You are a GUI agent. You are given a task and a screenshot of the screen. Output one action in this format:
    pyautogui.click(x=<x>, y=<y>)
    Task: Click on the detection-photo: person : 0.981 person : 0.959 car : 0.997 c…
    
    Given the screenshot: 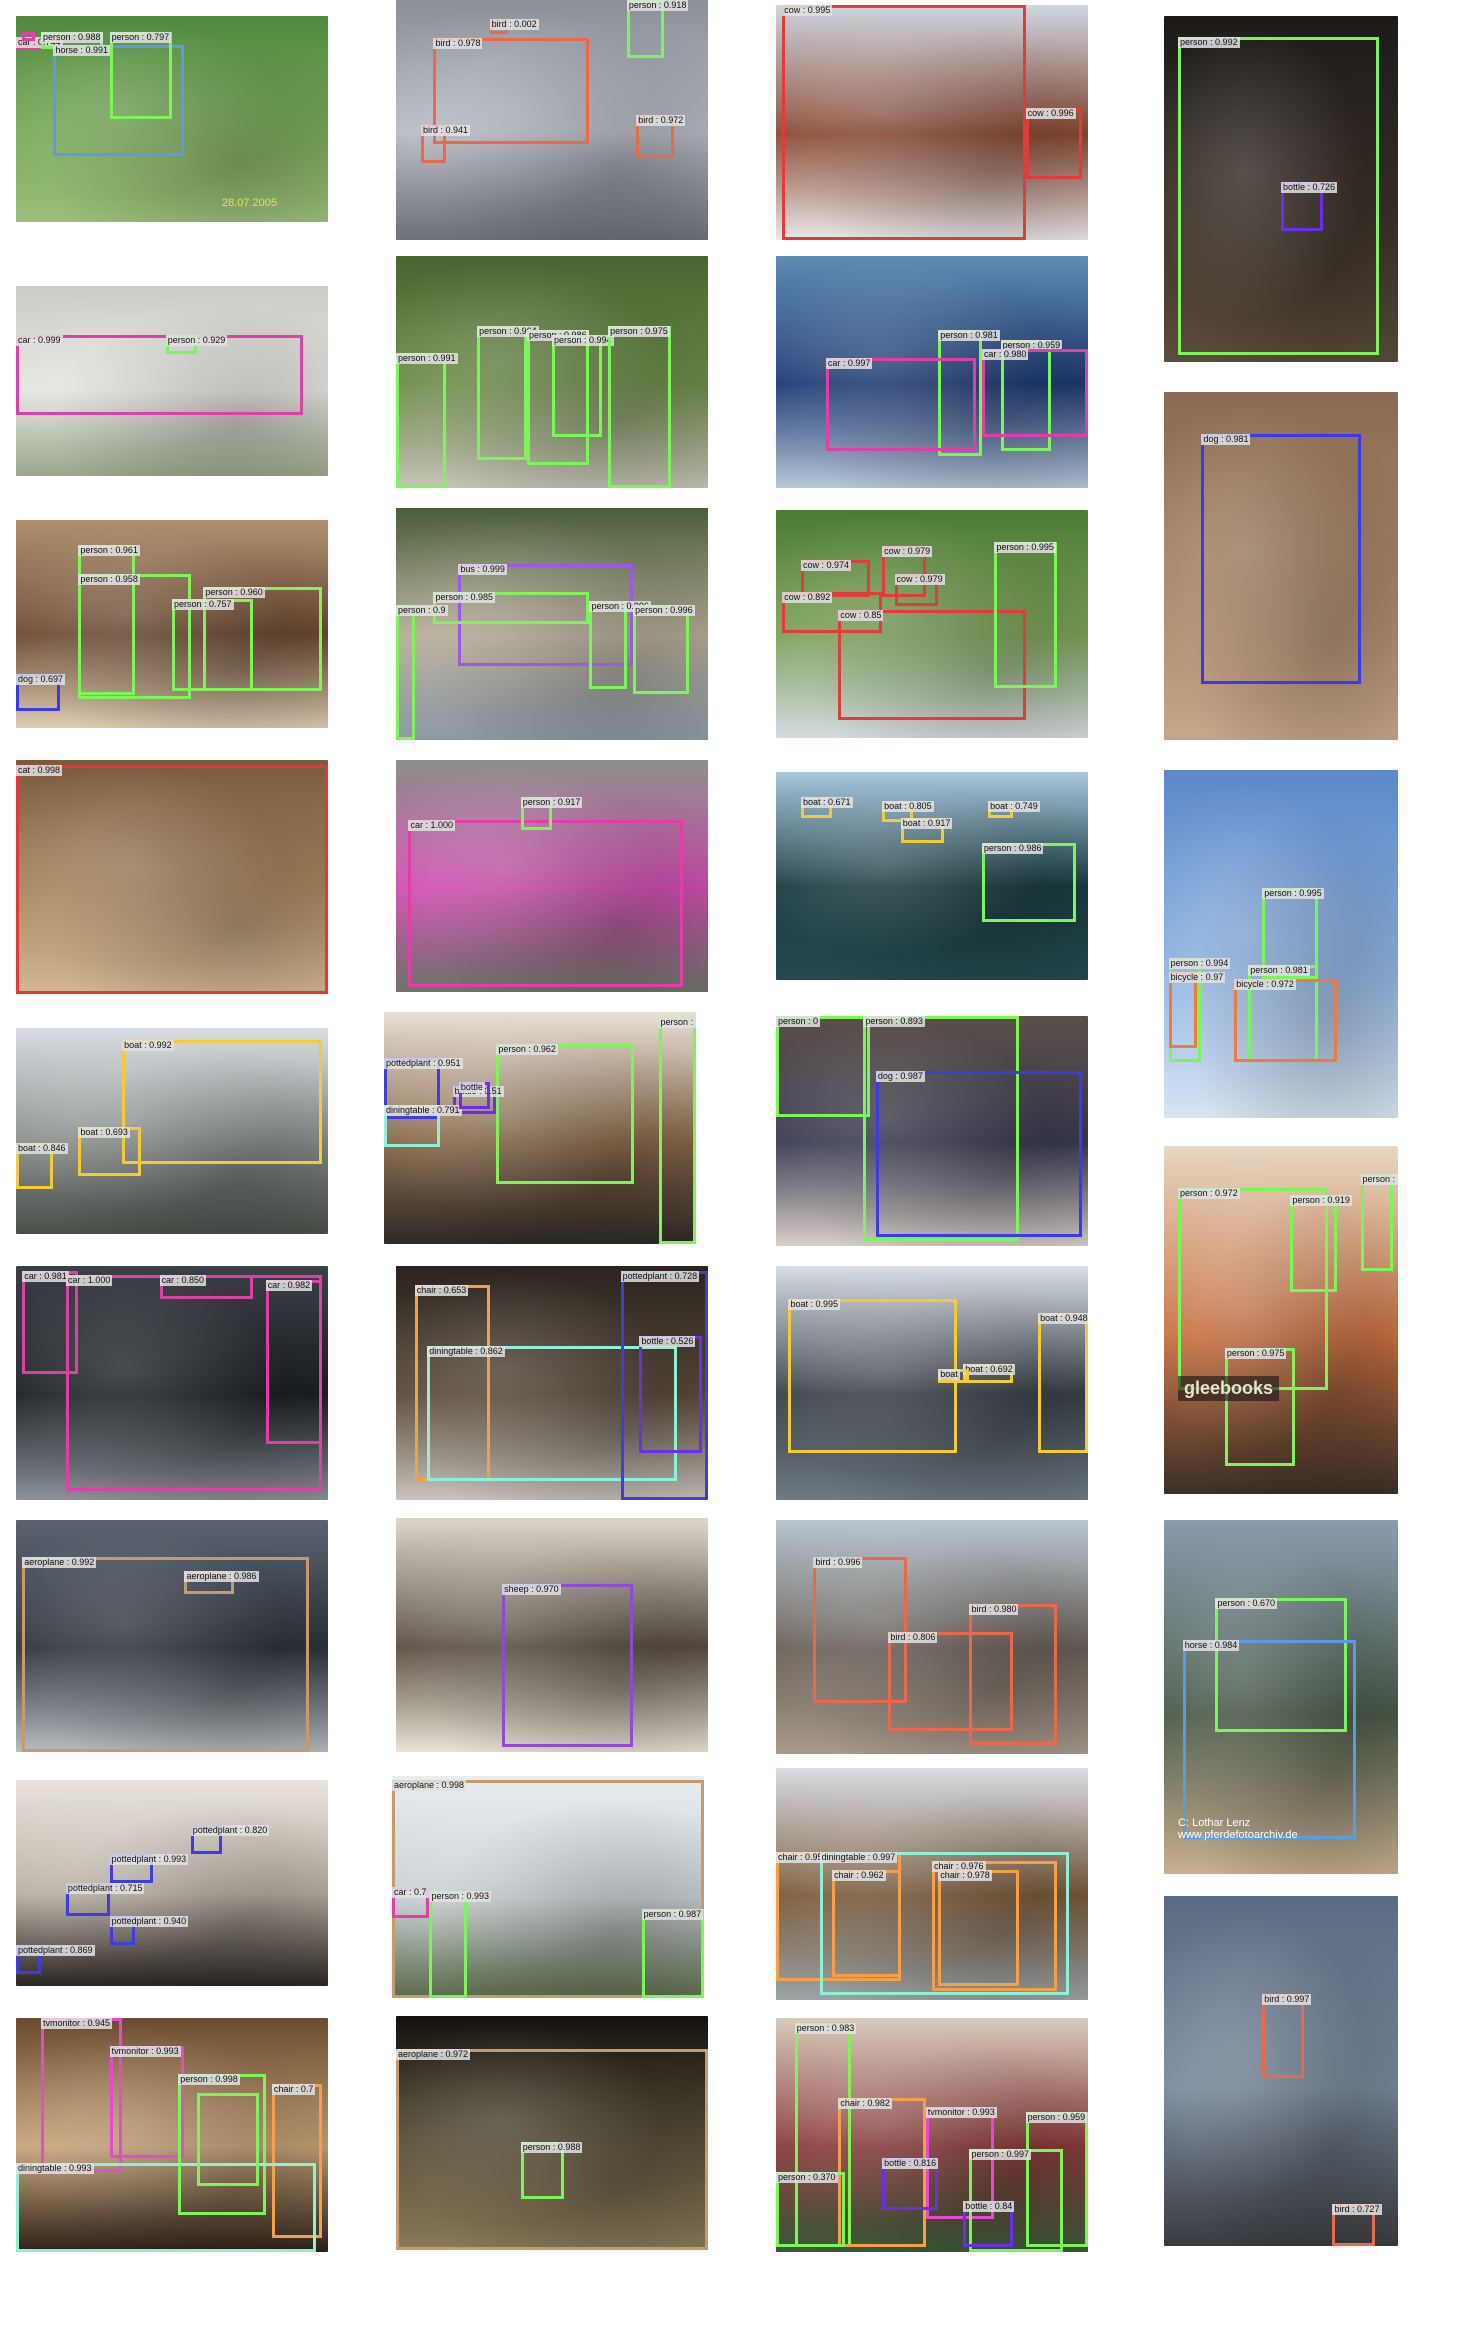 What is the action you would take?
    pyautogui.click(x=932, y=372)
    